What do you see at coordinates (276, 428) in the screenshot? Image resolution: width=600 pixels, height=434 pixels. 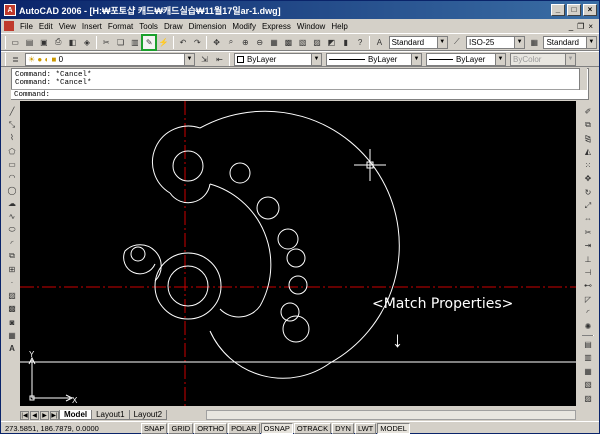 I see `osnap-toggle: OSNAP` at bounding box center [276, 428].